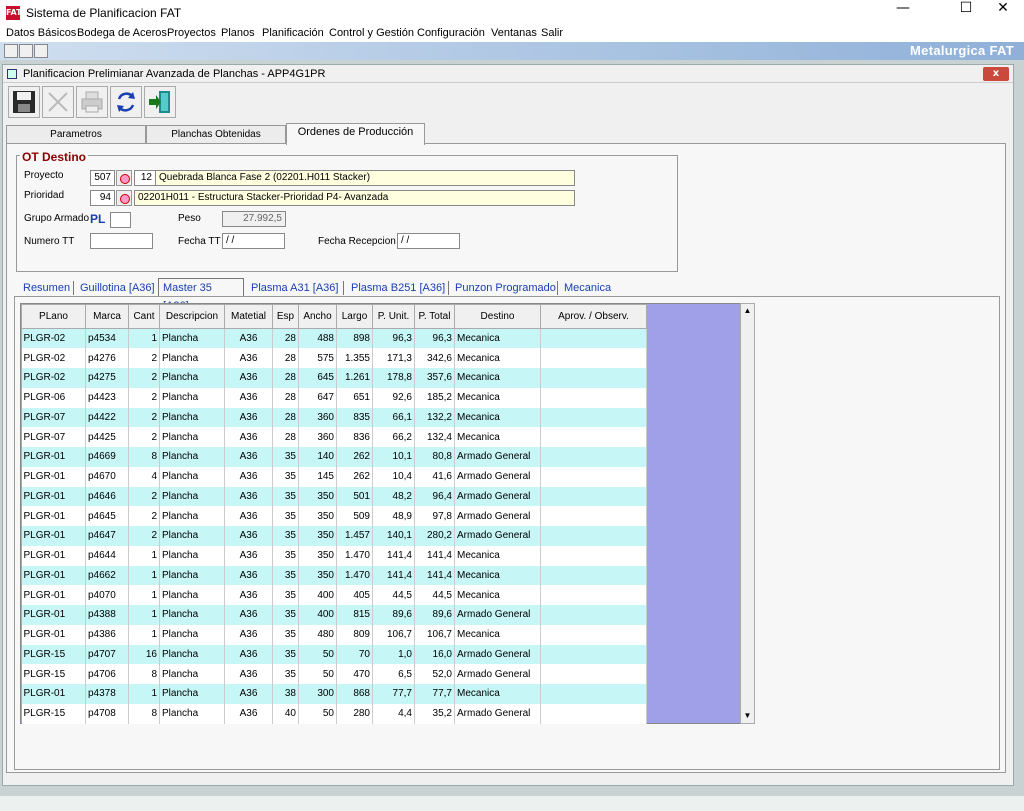 The height and width of the screenshot is (811, 1024). What do you see at coordinates (107, 496) in the screenshot?
I see `table-cell: p4646` at bounding box center [107, 496].